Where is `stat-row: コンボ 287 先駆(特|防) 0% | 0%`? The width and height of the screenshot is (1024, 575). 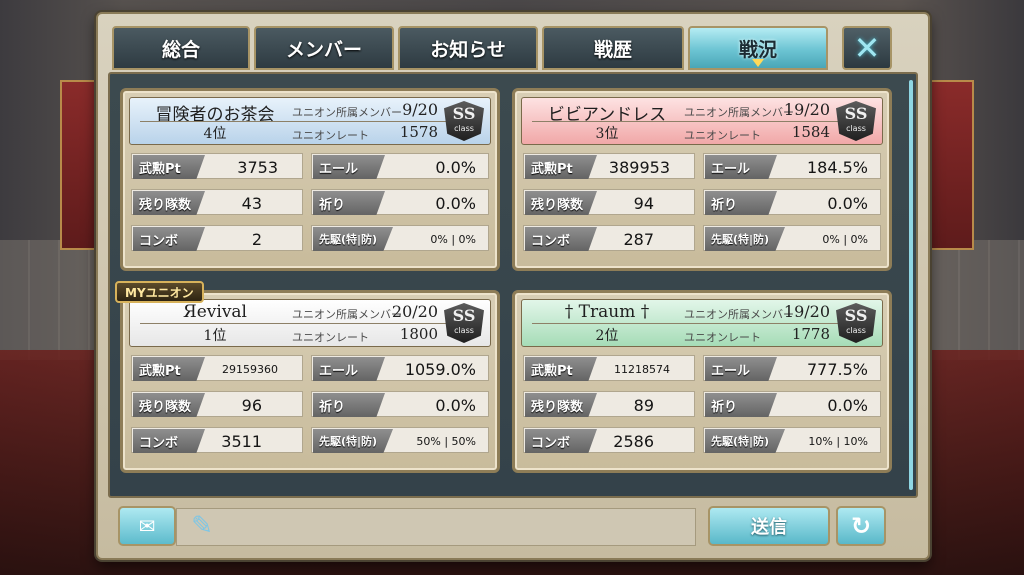
stat-row: コンボ 287 先駆(特|防) 0% | 0% is located at coordinates (702, 239).